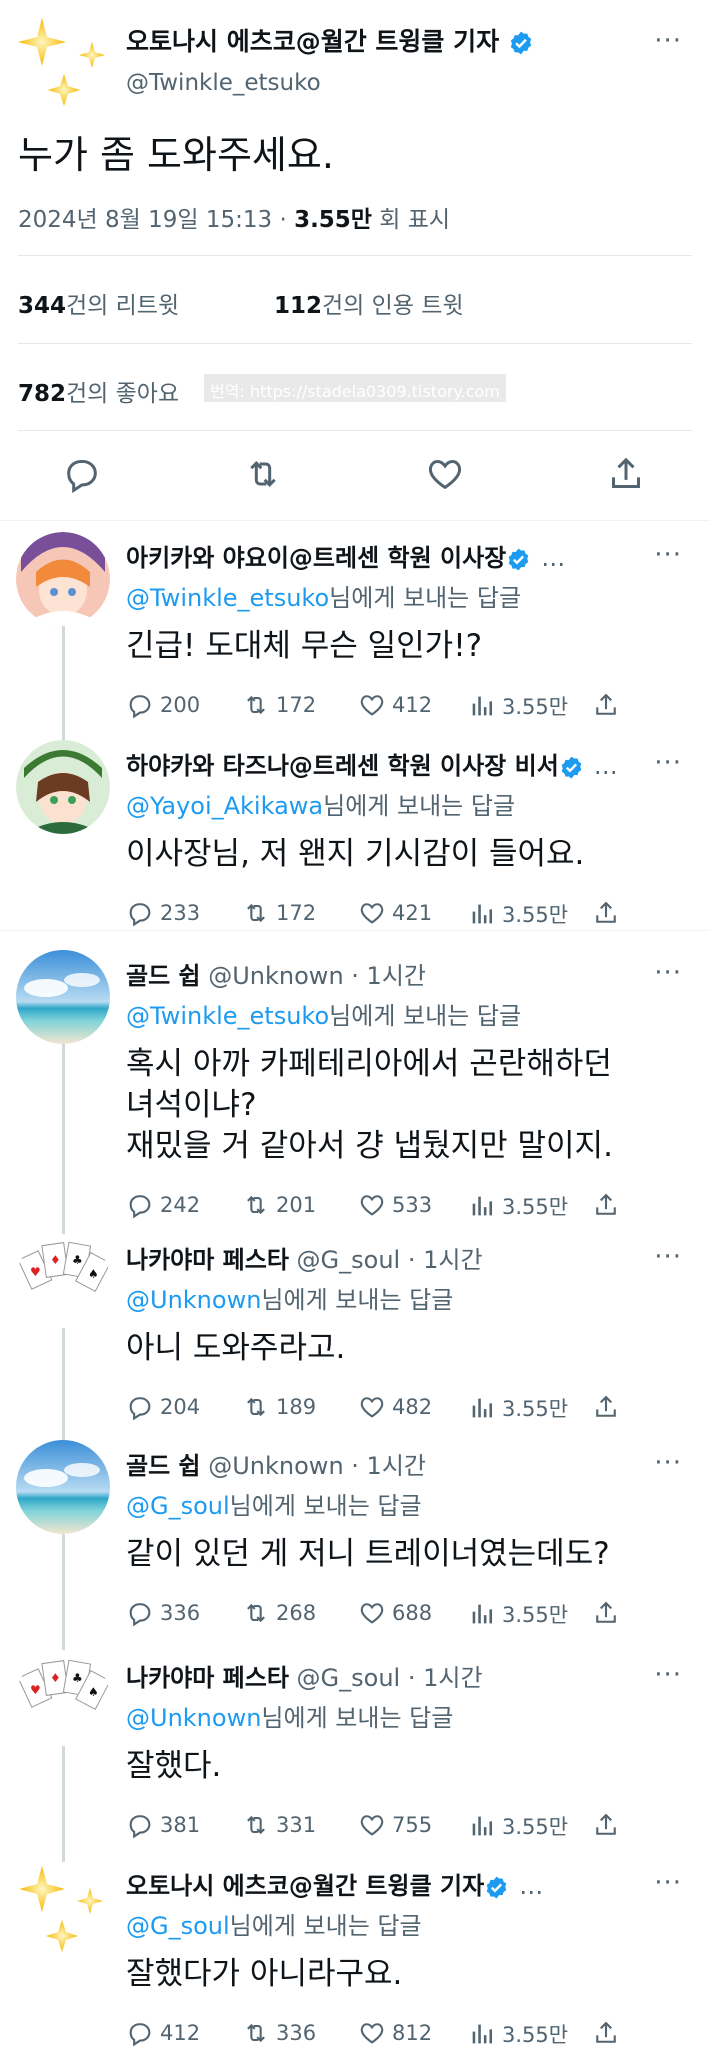  What do you see at coordinates (163, 913) in the screenshot?
I see `reply-button: 233` at bounding box center [163, 913].